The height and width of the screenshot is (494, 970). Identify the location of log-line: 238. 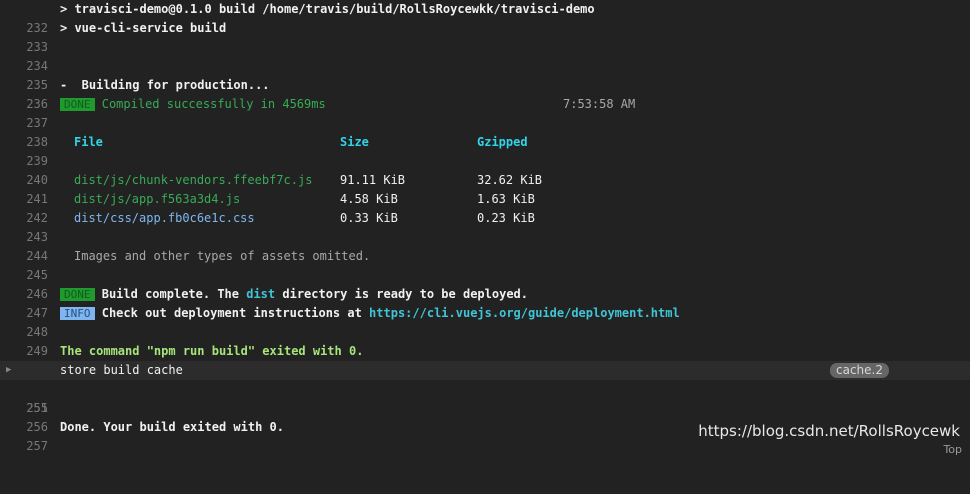
(485, 131).